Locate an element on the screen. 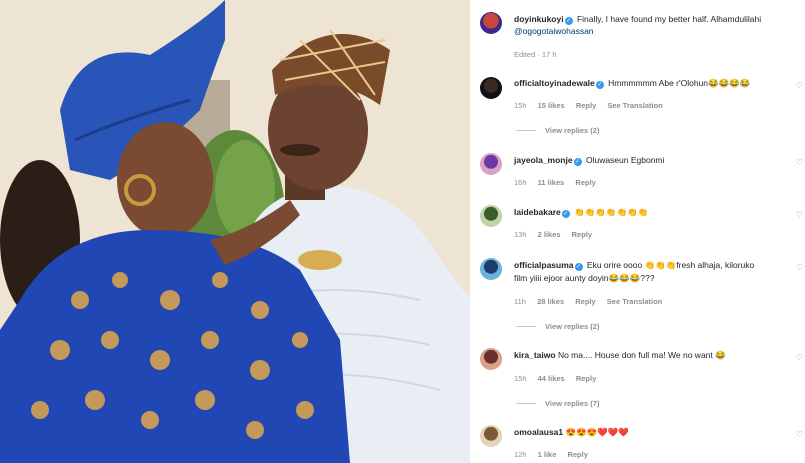 This screenshot has width=805, height=463. comment-text: laidebakare ✓ 👏👏👏👏👏👏👏 is located at coordinates (649, 212).